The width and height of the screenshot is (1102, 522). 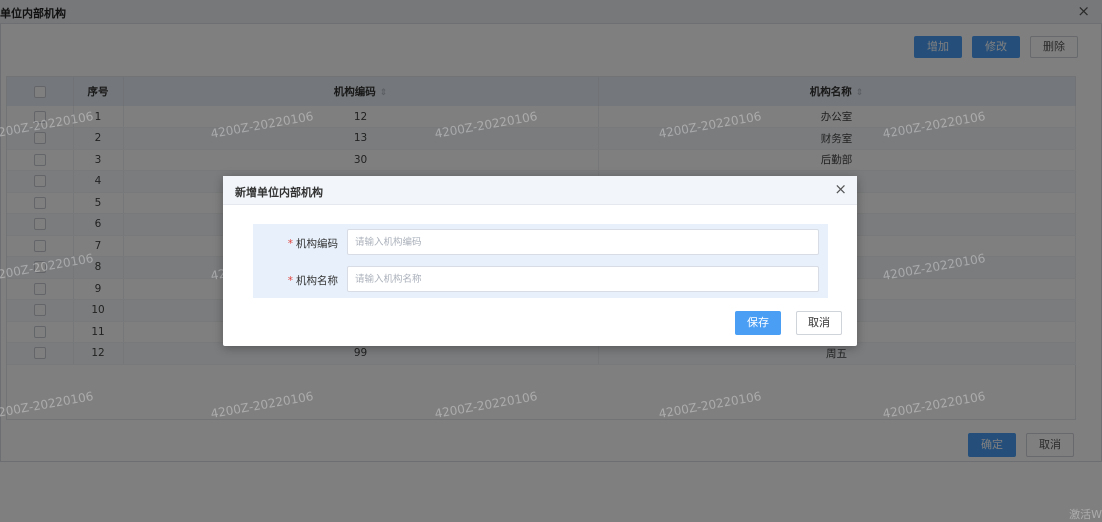 What do you see at coordinates (840, 189) in the screenshot?
I see `dialog-close-icon: ×` at bounding box center [840, 189].